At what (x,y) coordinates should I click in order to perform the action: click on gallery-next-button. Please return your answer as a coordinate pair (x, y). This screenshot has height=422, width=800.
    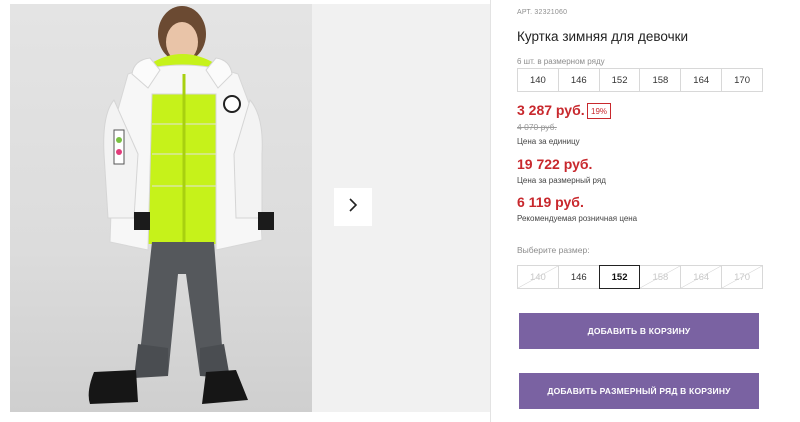
    Looking at the image, I should click on (353, 207).